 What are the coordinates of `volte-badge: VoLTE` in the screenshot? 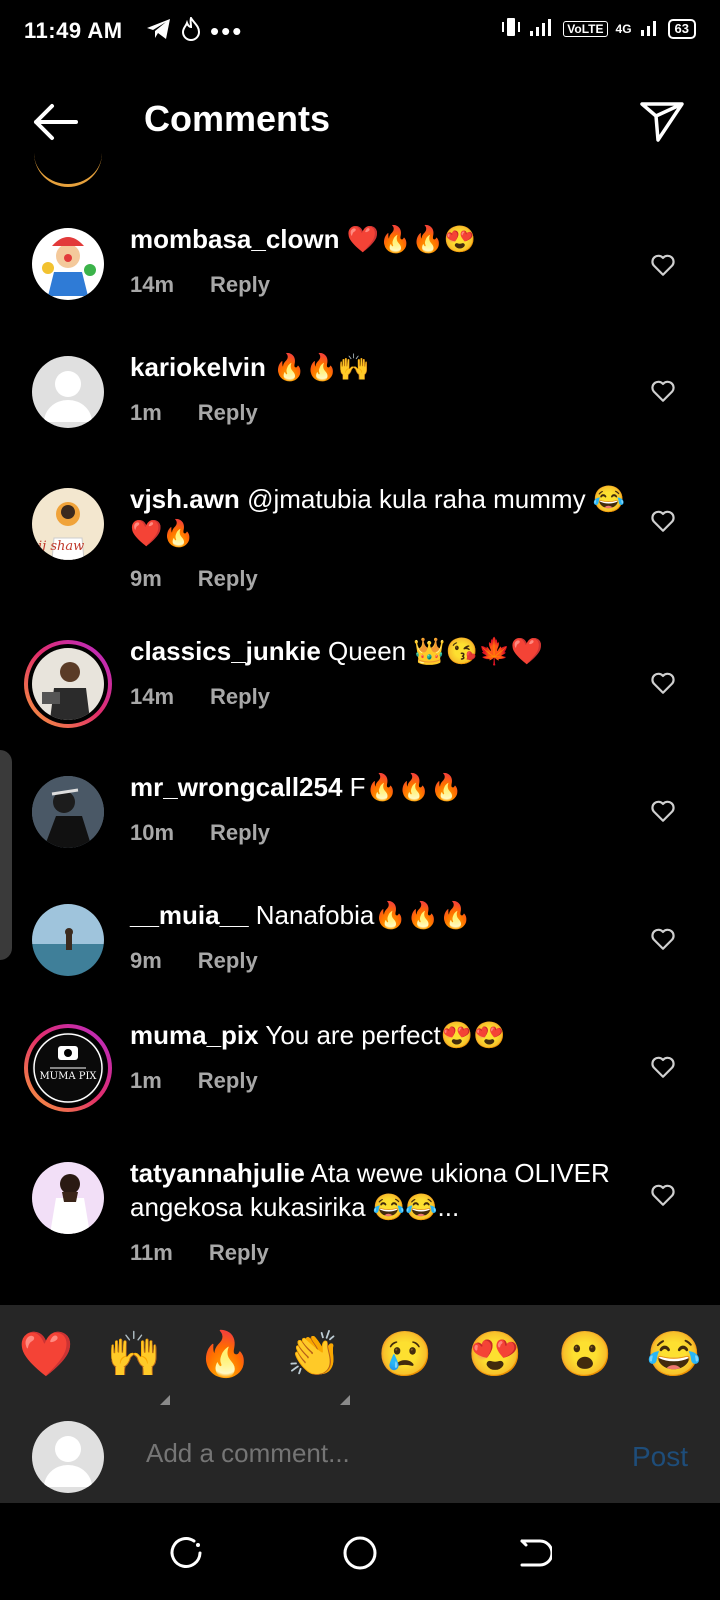 It's located at (585, 28).